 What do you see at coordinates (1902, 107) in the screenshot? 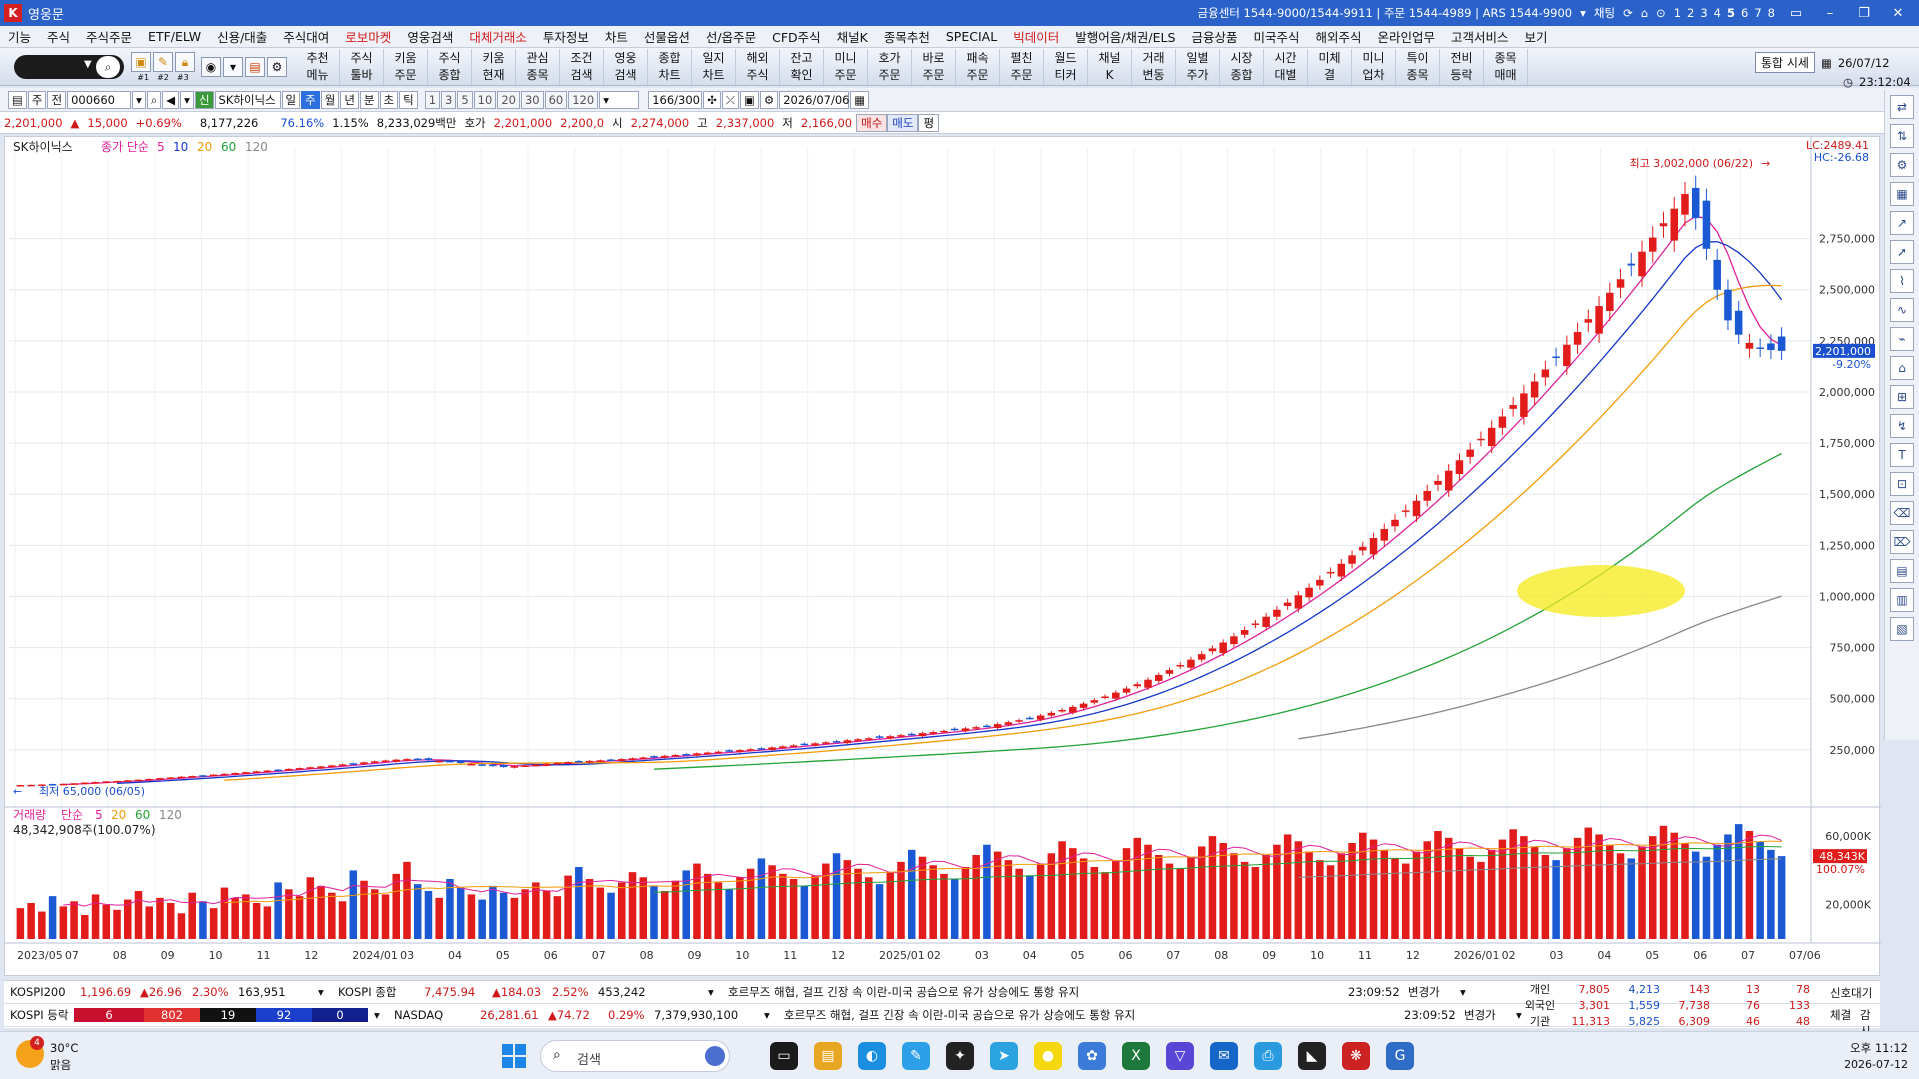
I see `chart-tool-icon: ⇄` at bounding box center [1902, 107].